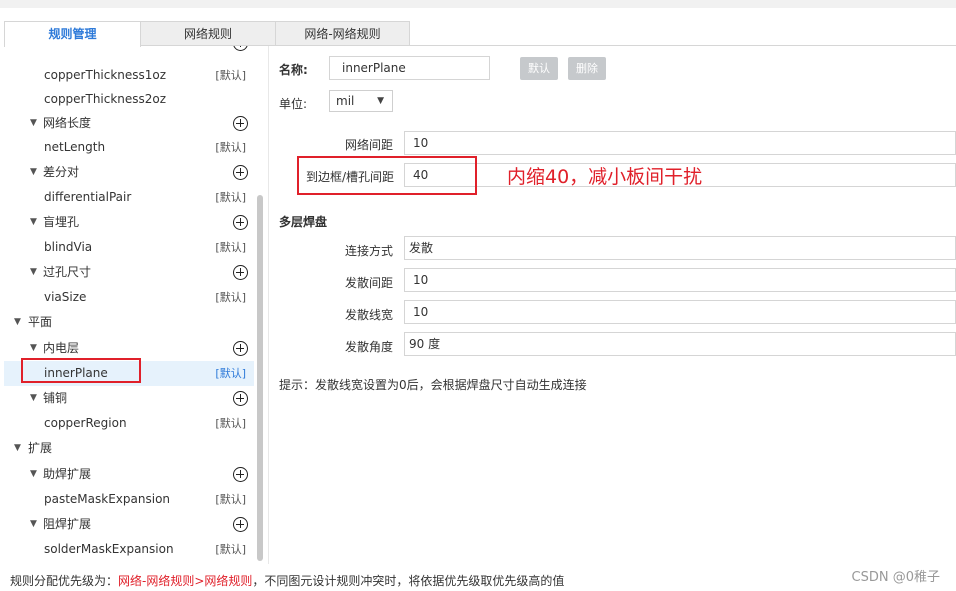 The width and height of the screenshot is (956, 591). What do you see at coordinates (680, 248) in the screenshot?
I see `connect-mode-select: 发散` at bounding box center [680, 248].